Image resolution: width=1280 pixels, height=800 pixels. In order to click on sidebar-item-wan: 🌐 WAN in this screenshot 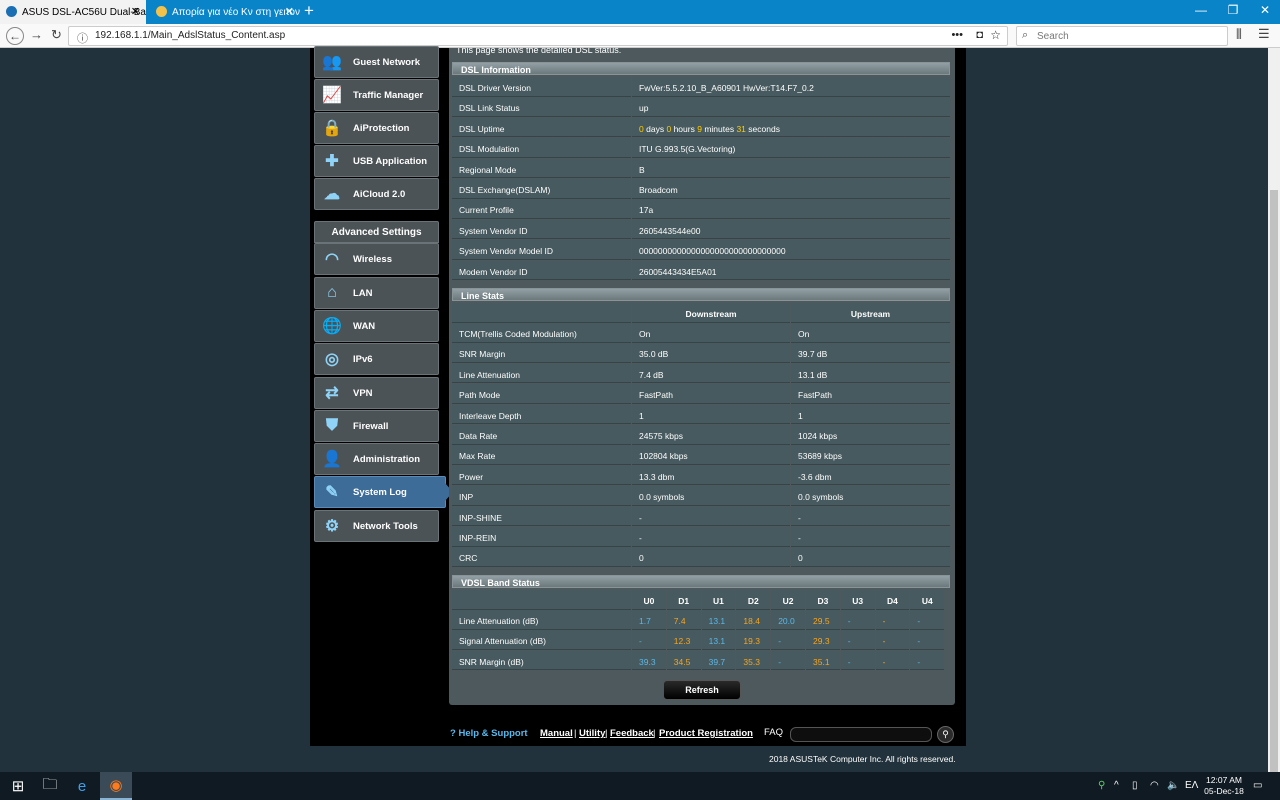, I will do `click(376, 326)`.